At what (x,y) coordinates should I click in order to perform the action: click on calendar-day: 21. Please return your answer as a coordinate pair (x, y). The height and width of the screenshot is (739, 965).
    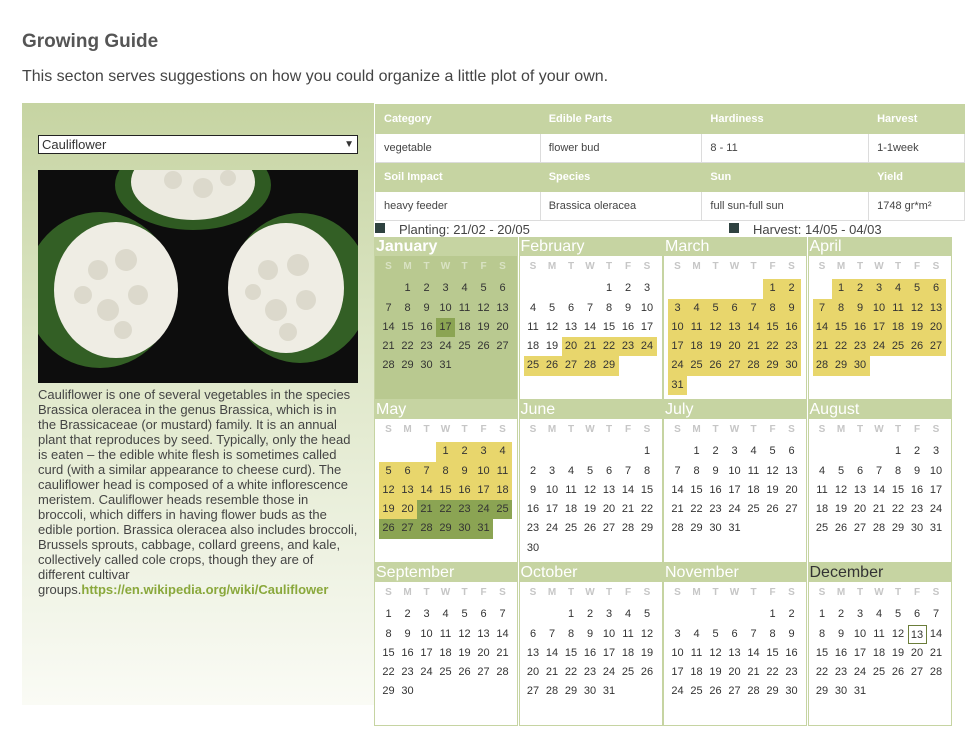
    Looking at the image, I should click on (502, 653).